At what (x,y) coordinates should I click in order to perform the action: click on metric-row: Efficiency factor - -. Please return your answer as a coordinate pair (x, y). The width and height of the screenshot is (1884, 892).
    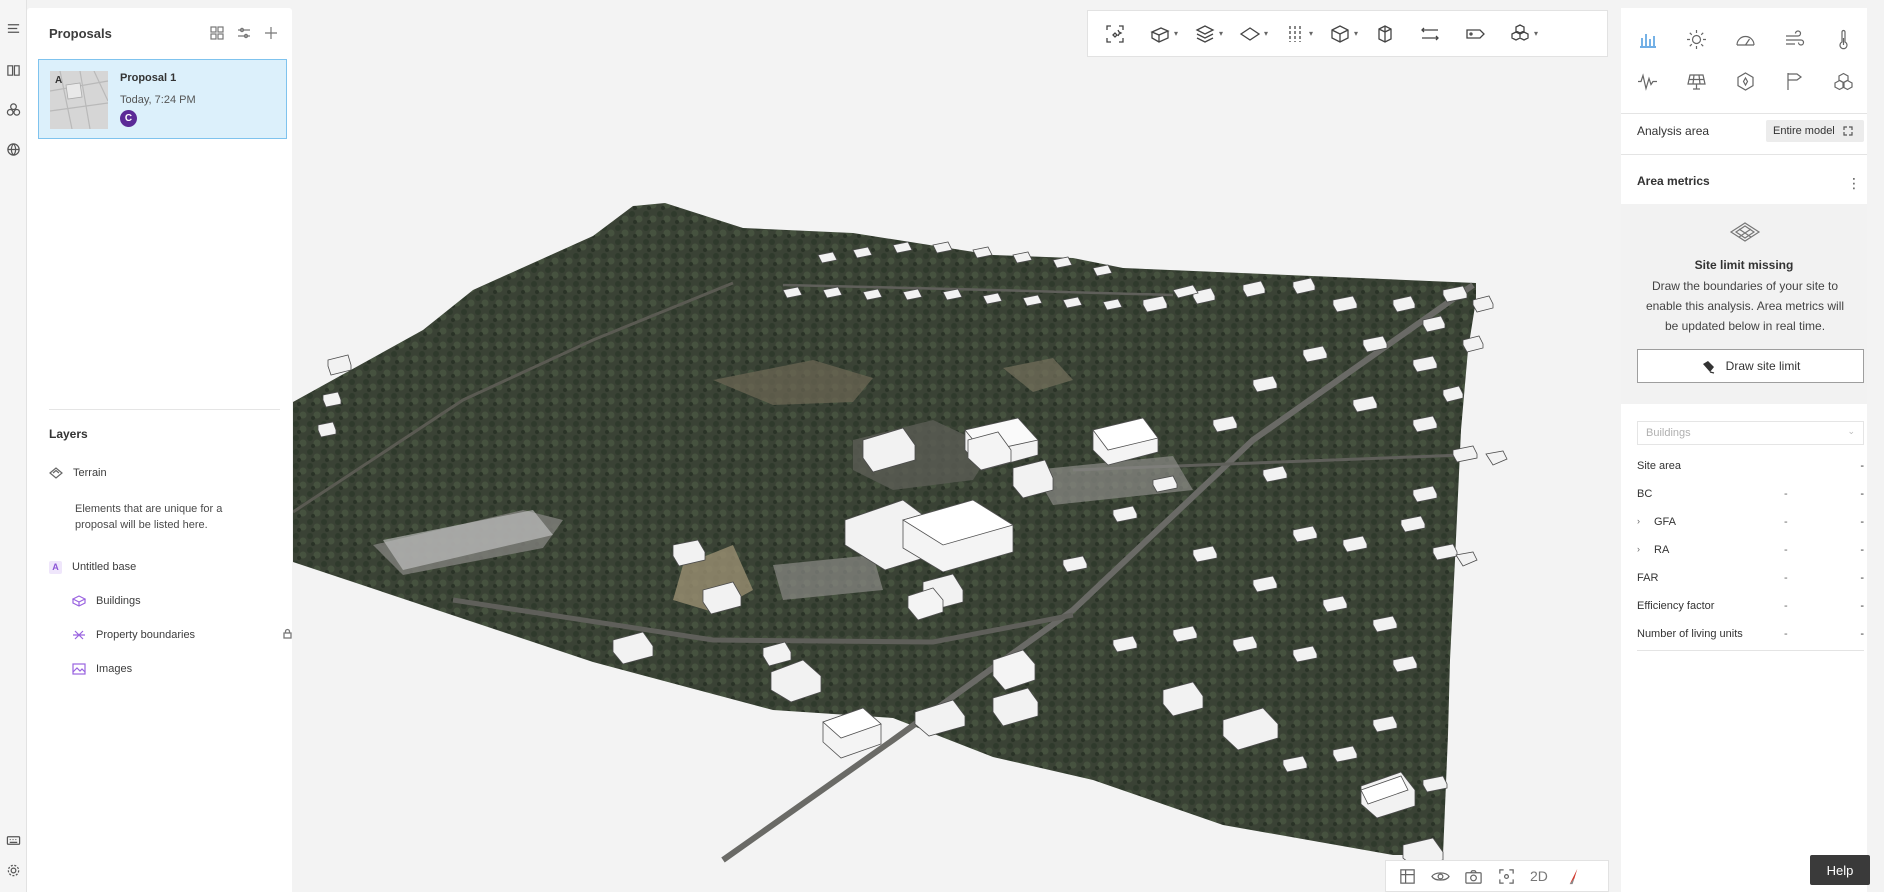
    Looking at the image, I should click on (1750, 608).